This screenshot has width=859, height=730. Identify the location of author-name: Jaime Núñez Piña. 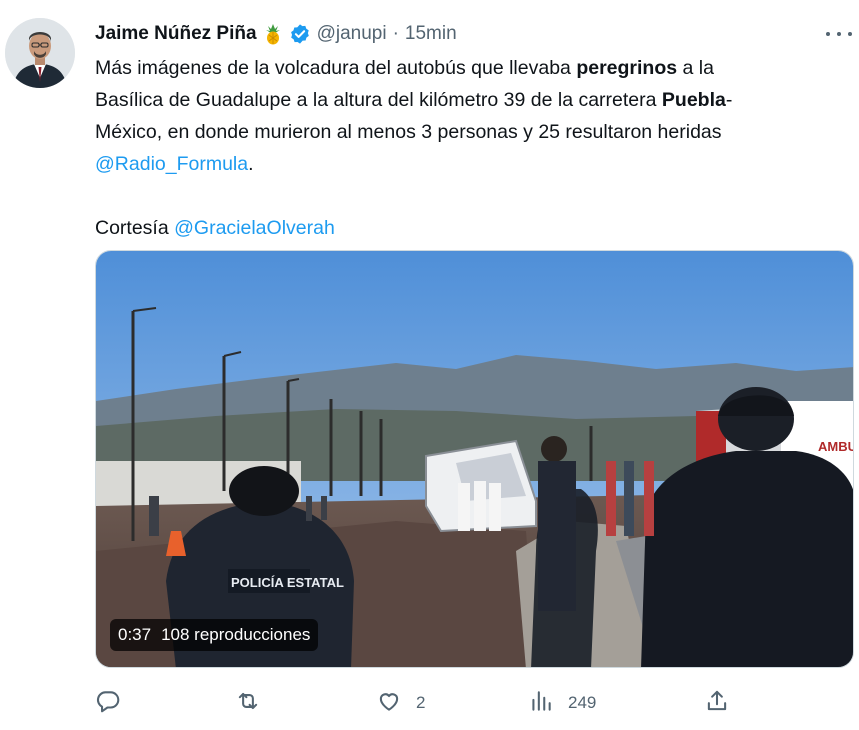
(176, 34).